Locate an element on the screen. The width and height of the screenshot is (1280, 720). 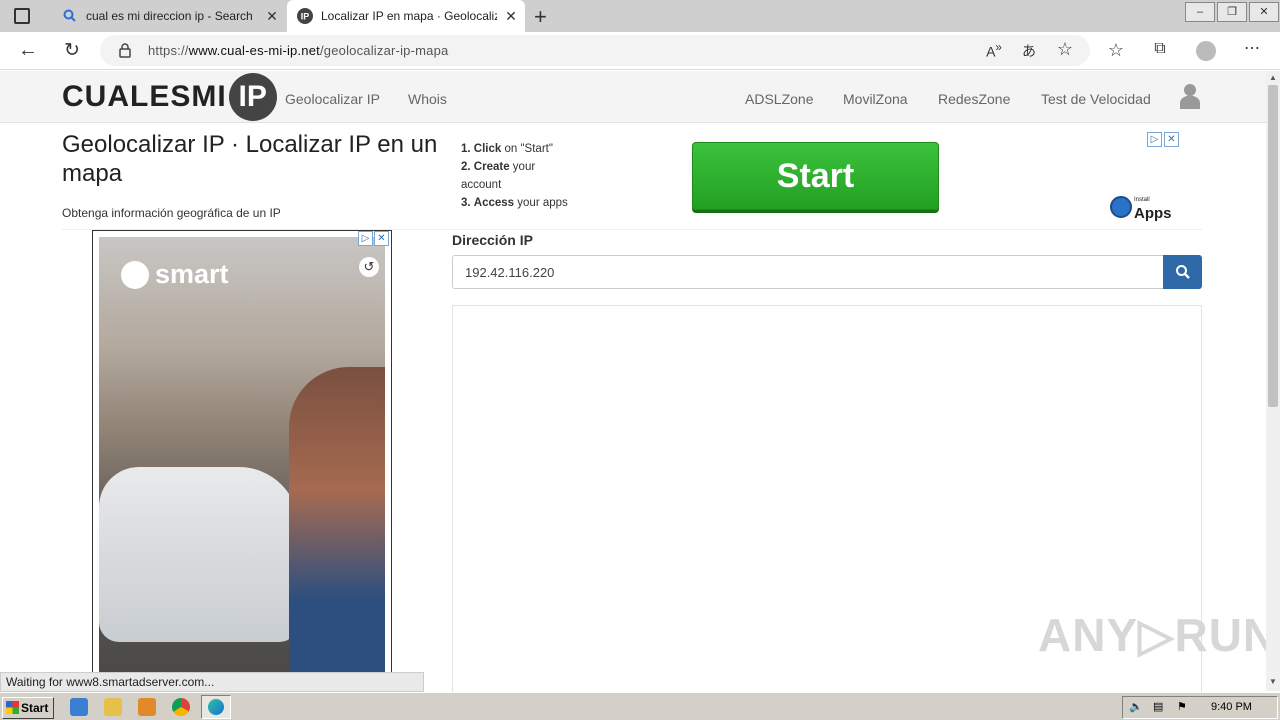
tab-search: cual es mi direccion ip - Search ✕ is located at coordinates (169, 16).